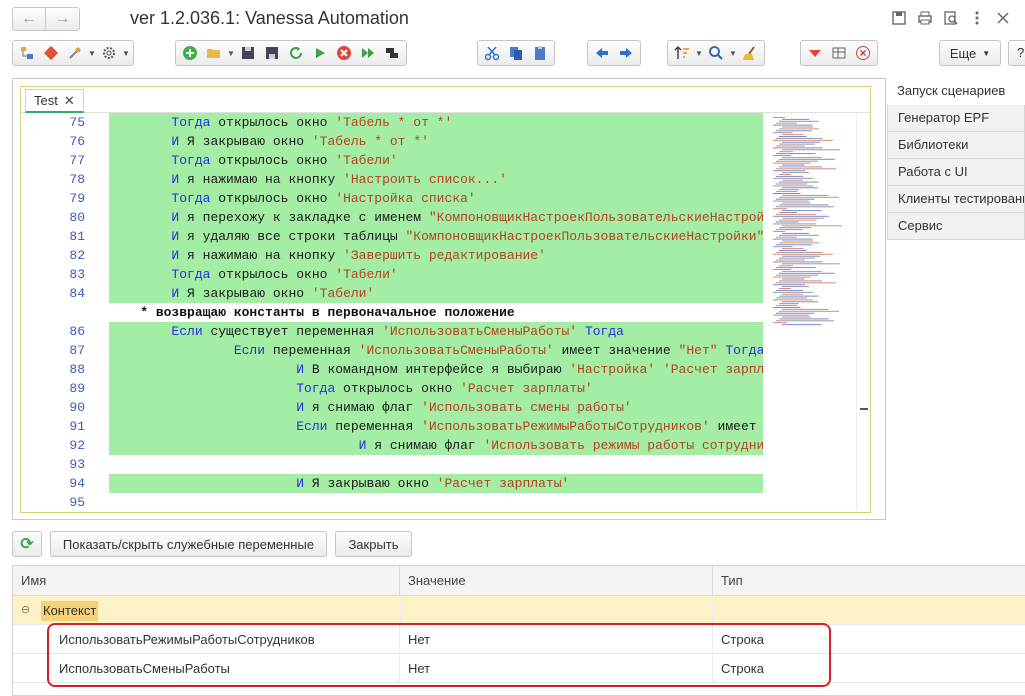  What do you see at coordinates (540, 53) in the screenshot?
I see `paste-icon` at bounding box center [540, 53].